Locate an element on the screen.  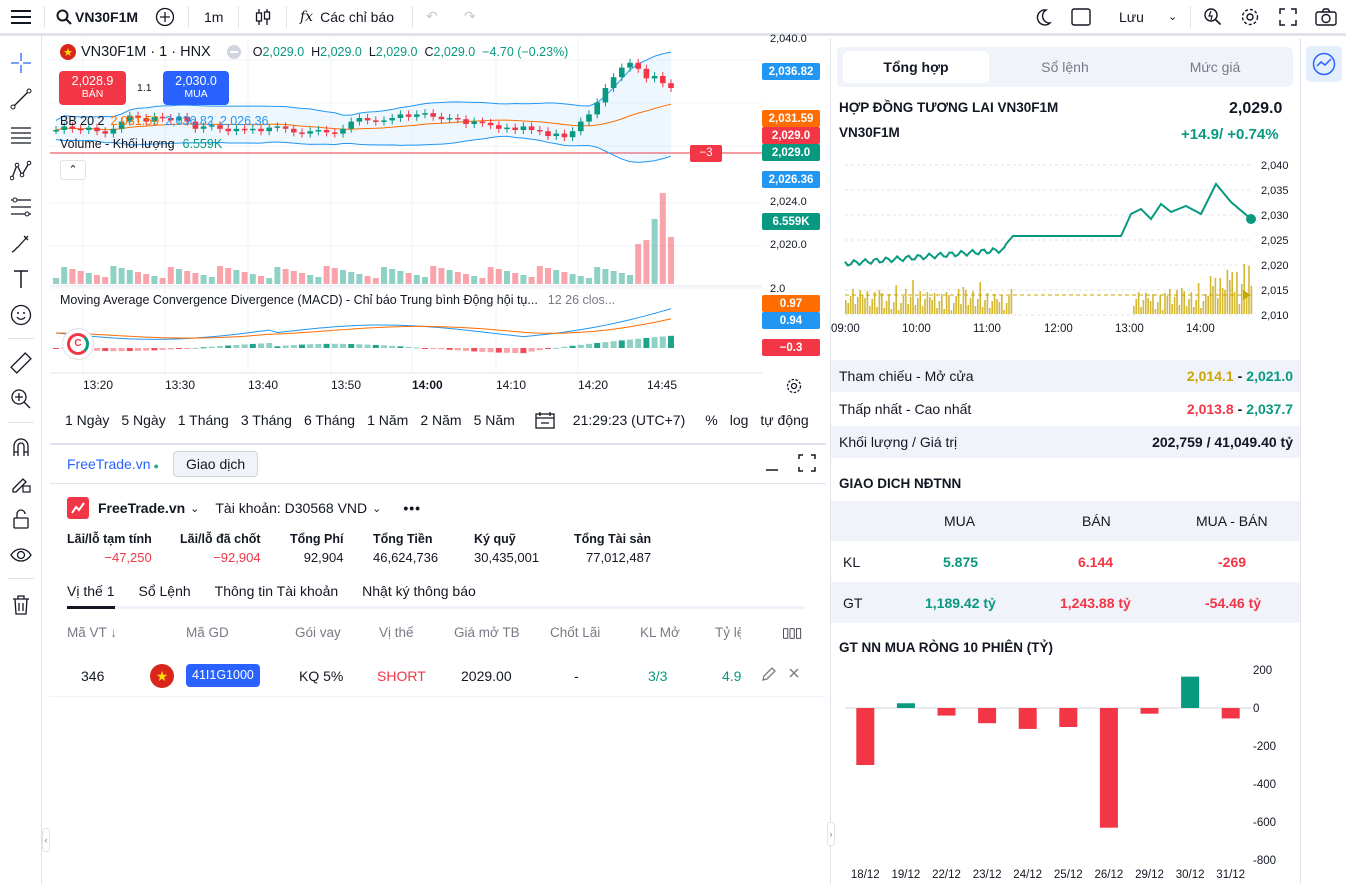
broker-site-link: FreeTrade.vn ● is located at coordinates (113, 464).